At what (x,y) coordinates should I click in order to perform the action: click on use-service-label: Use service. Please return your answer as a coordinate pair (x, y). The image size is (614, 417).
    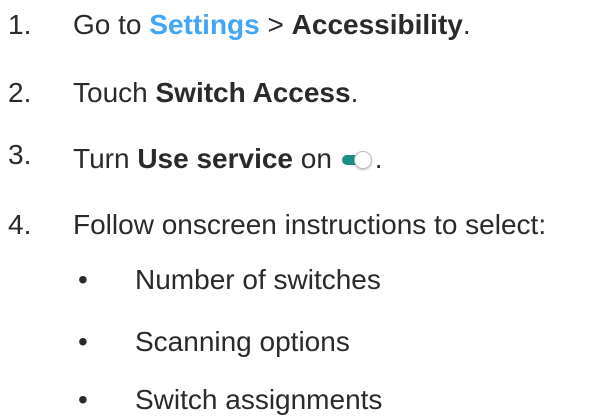
    Looking at the image, I should click on (215, 158).